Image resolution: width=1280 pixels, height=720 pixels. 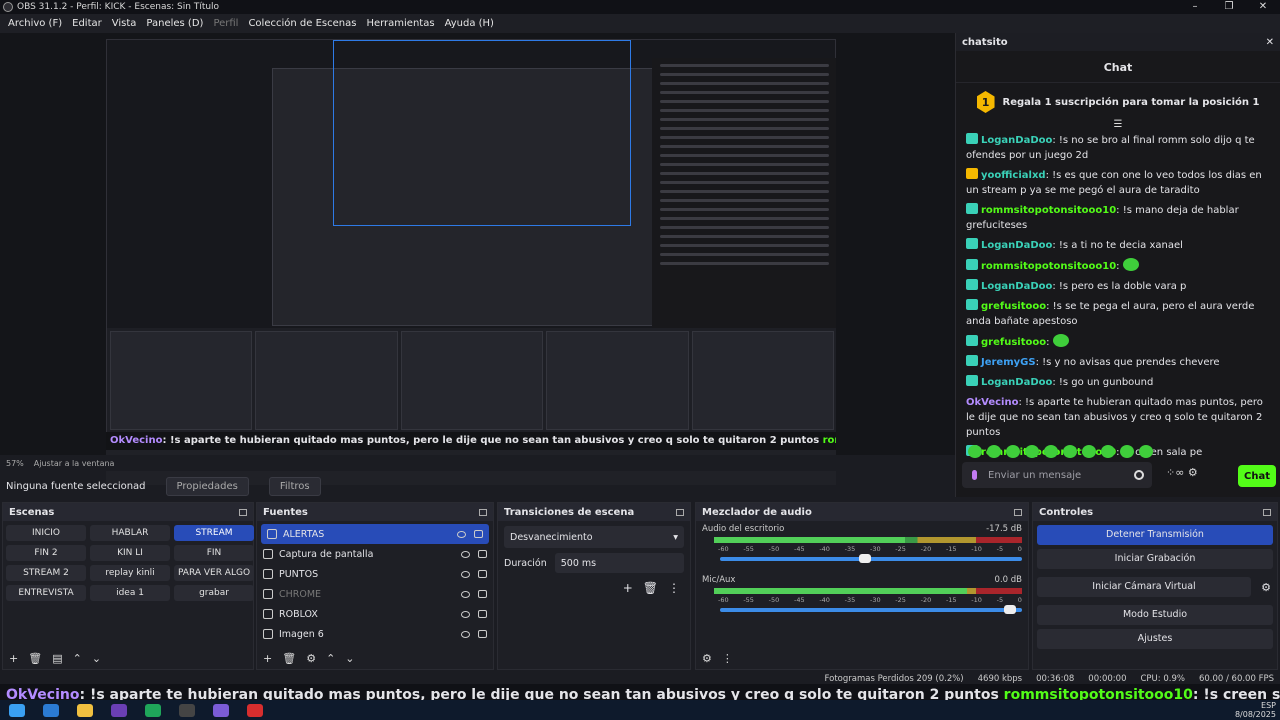 What do you see at coordinates (130, 533) in the screenshot?
I see `scene-button: HABLAR` at bounding box center [130, 533].